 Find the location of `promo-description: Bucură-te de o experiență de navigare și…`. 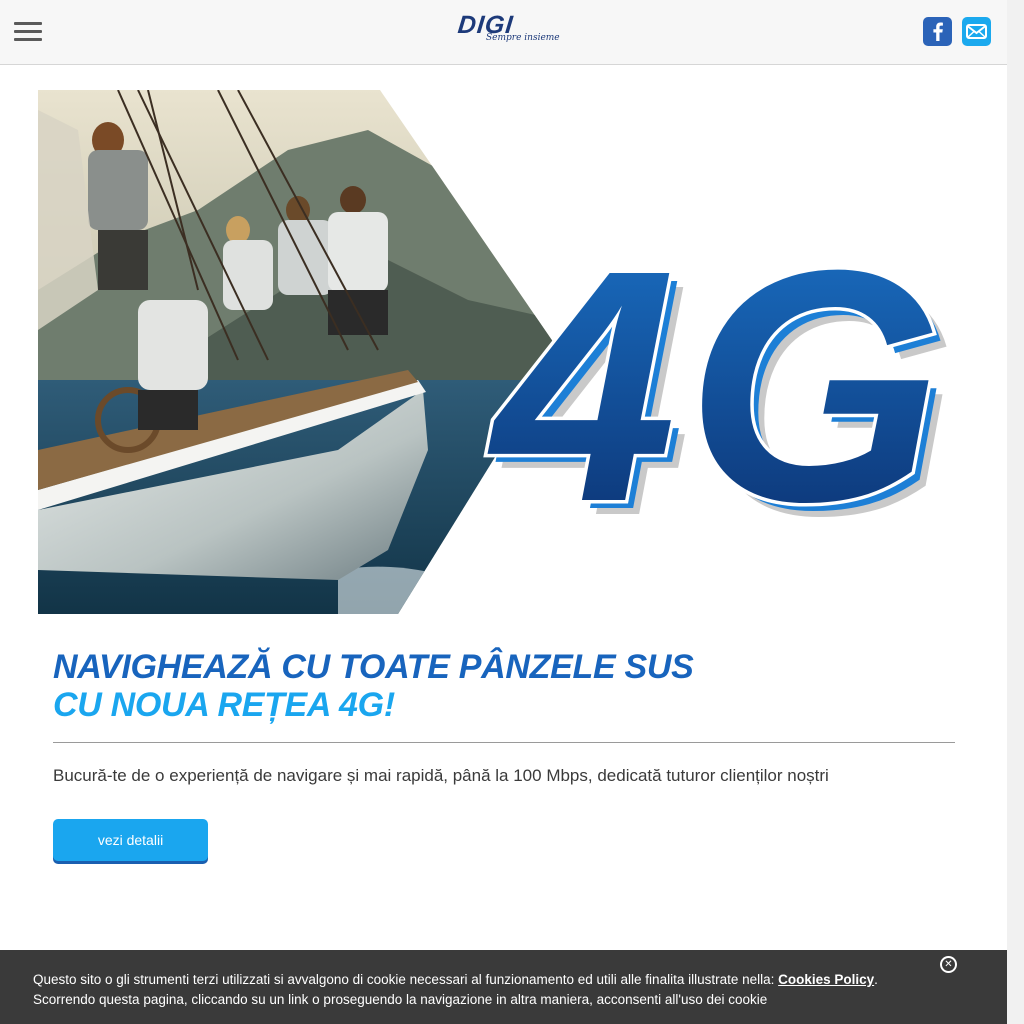

promo-description: Bucură-te de o experiență de navigare și… is located at coordinates (441, 775).